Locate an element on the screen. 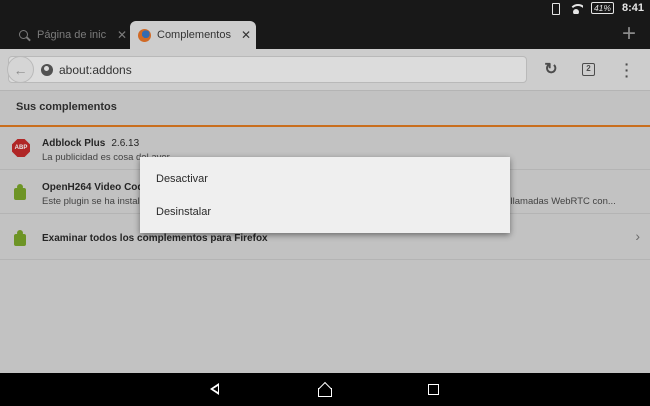 The image size is (650, 406). back-nav-icon is located at coordinates (215, 389).